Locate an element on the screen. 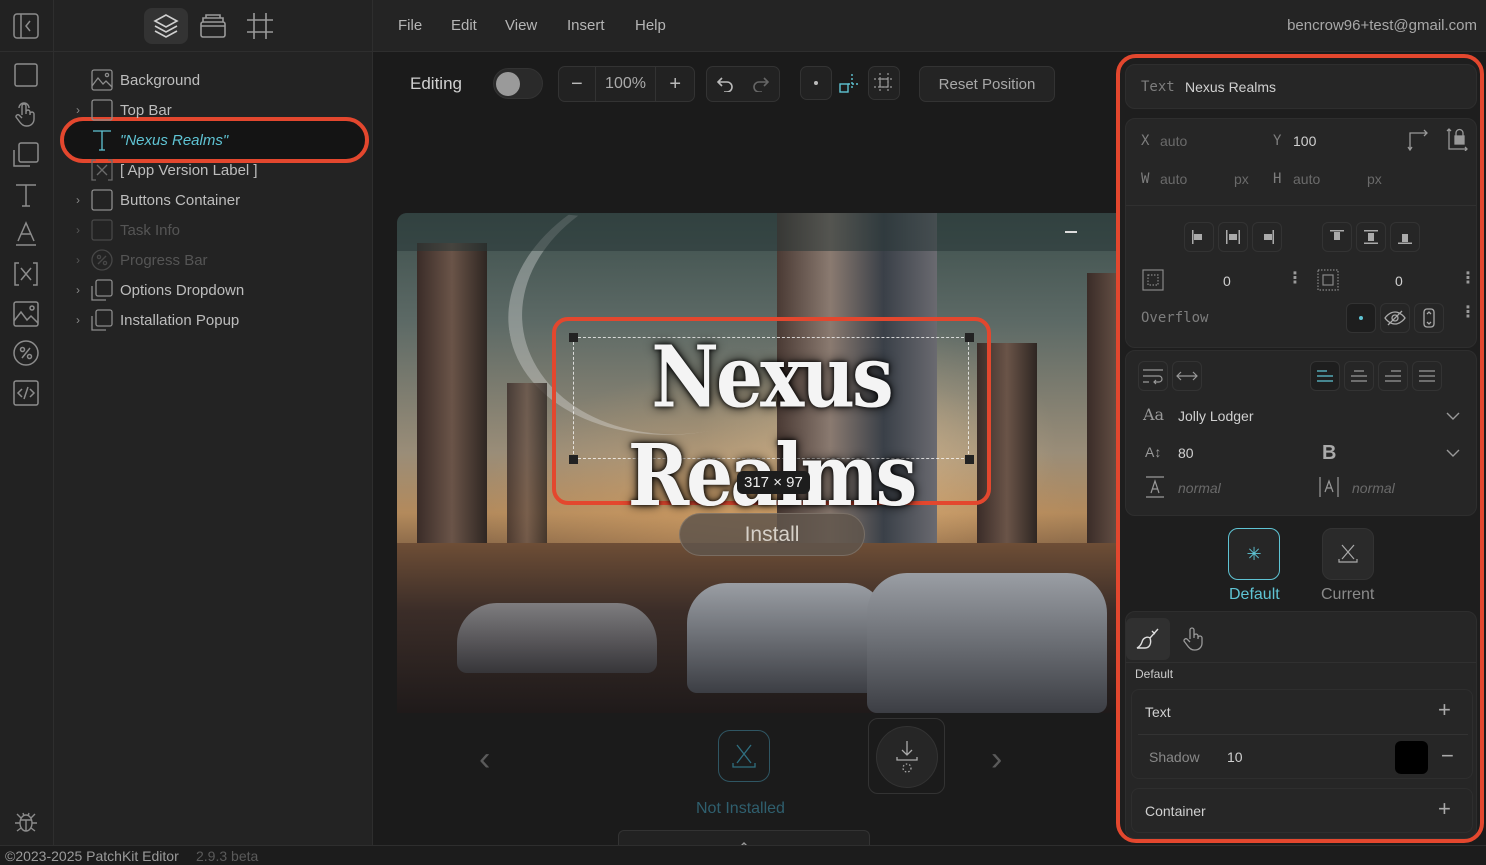 The width and height of the screenshot is (1486, 865). progress-tool-icon is located at coordinates (26, 353).